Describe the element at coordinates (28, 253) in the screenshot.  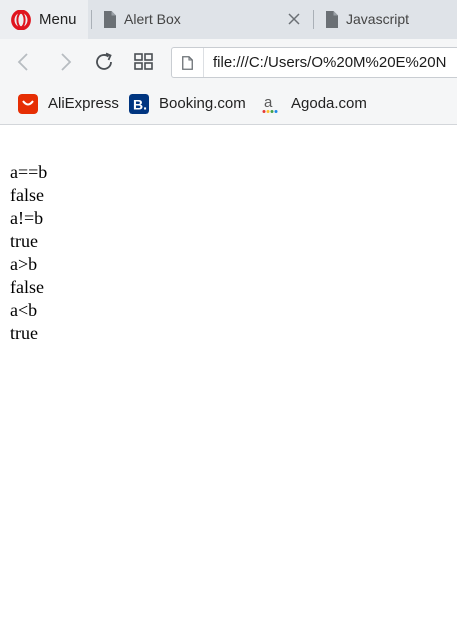
I see `page-content: a==b false a!=b true a>b false a<b true` at that location.